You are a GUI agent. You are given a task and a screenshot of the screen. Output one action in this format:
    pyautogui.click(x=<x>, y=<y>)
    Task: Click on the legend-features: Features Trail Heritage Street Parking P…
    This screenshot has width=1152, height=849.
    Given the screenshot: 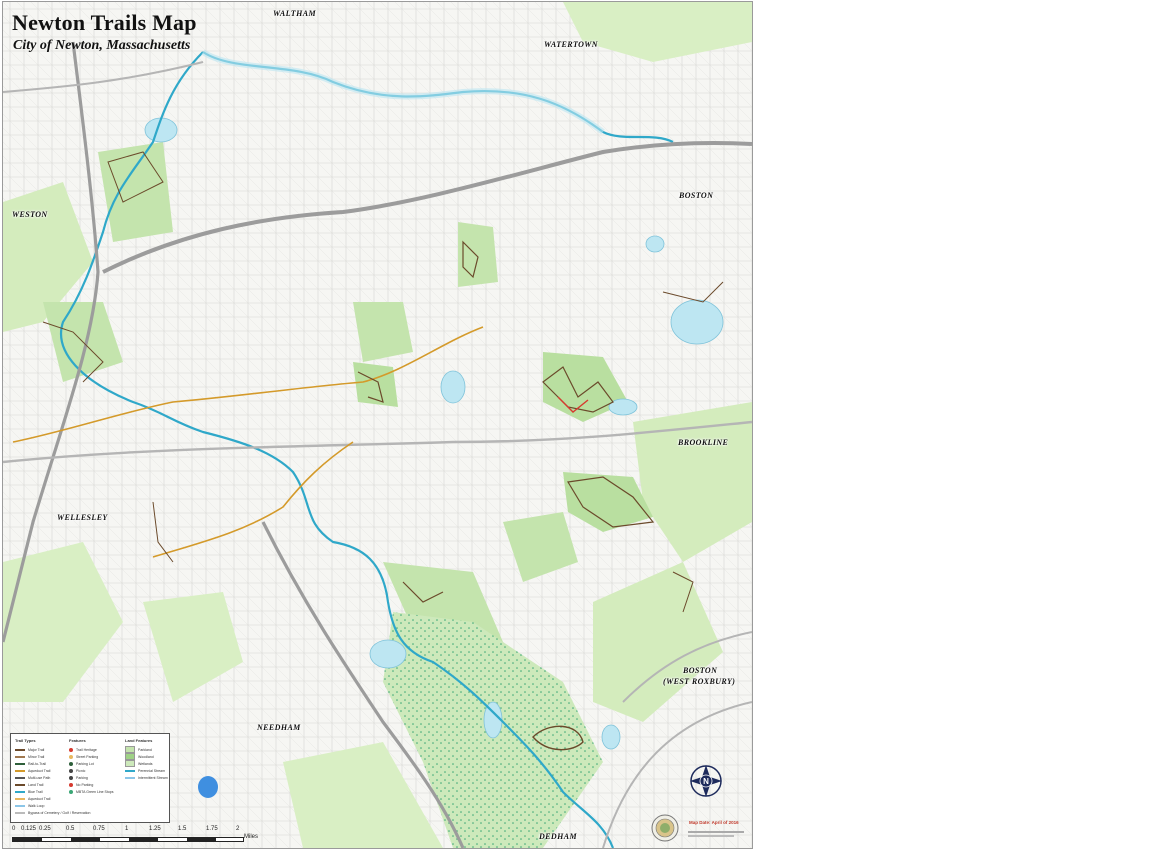 What is the action you would take?
    pyautogui.click(x=91, y=766)
    